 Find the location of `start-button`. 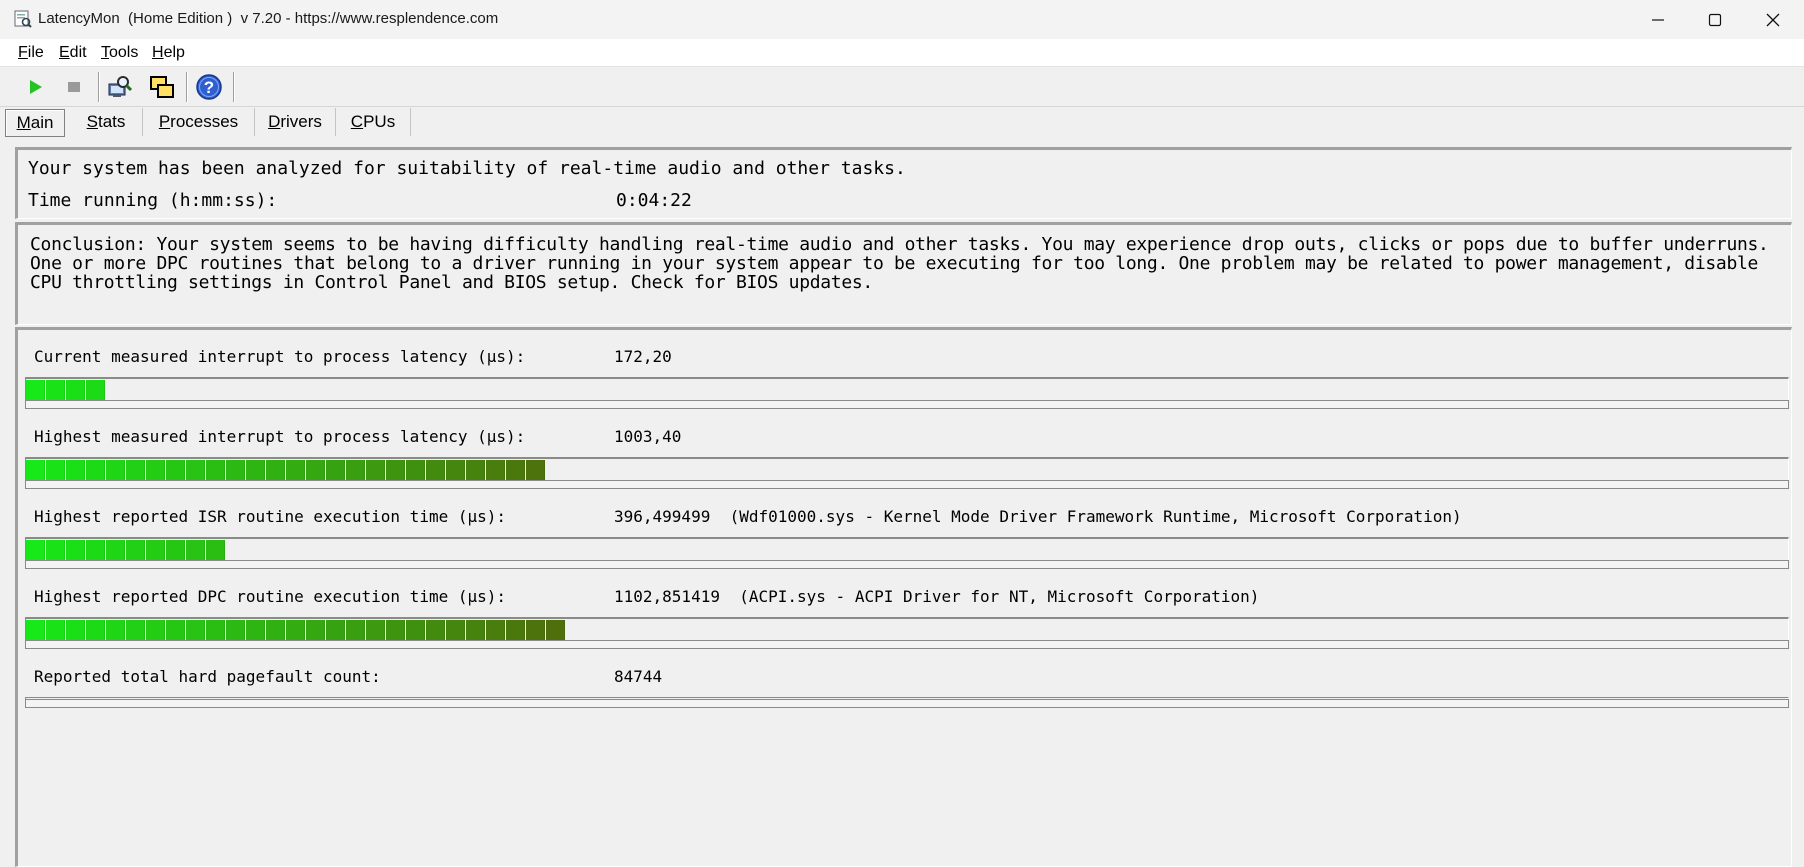

start-button is located at coordinates (35, 87).